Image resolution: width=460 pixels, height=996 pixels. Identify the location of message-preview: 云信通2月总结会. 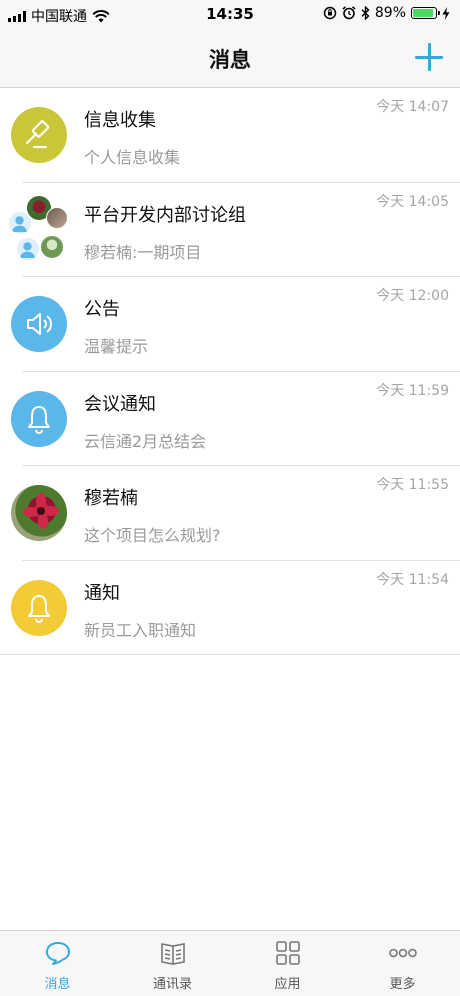
(145, 441).